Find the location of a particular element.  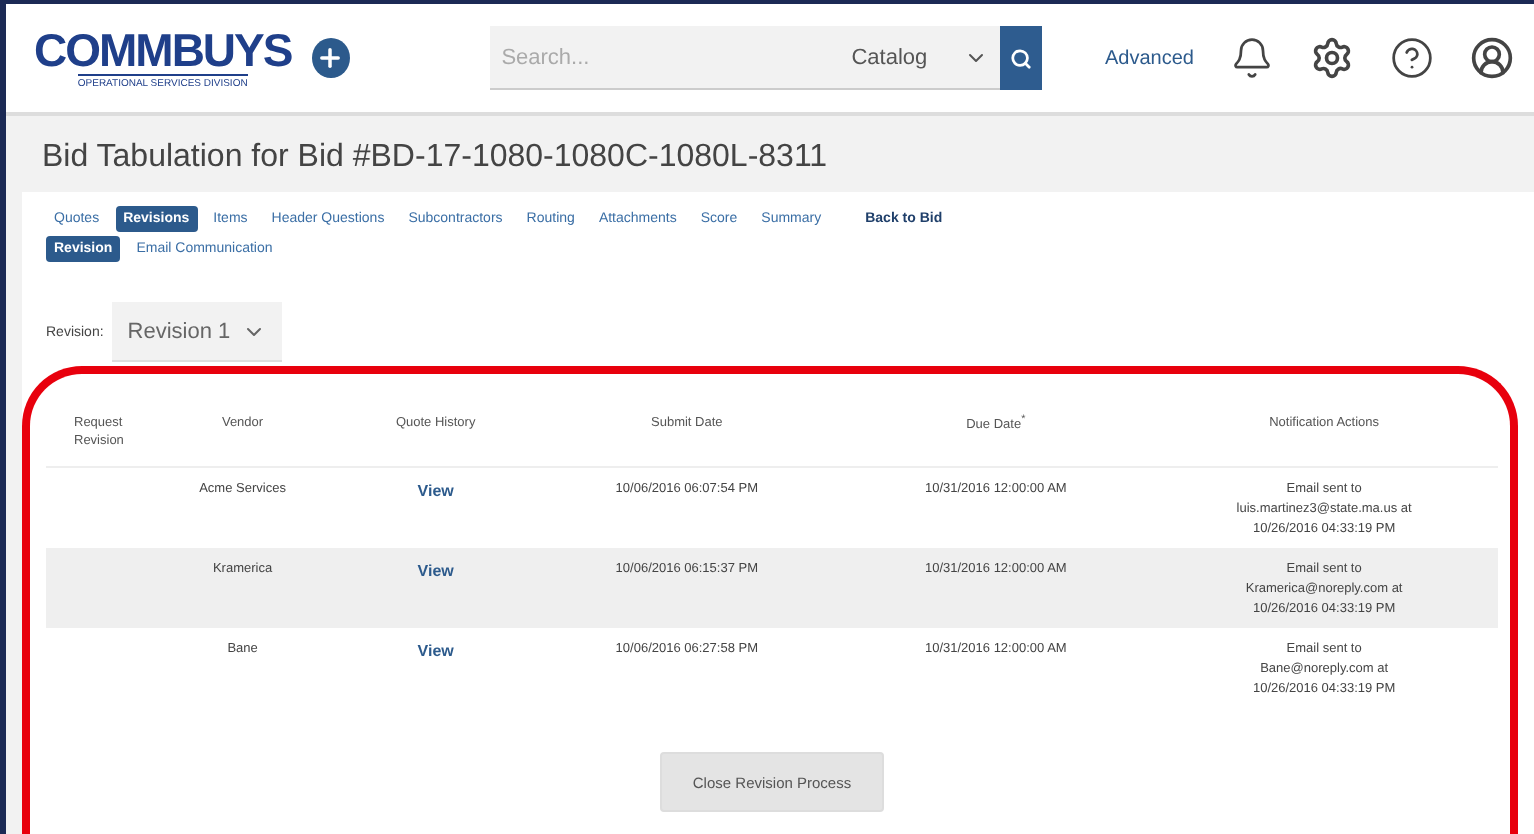

search-icon is located at coordinates (1020, 58).